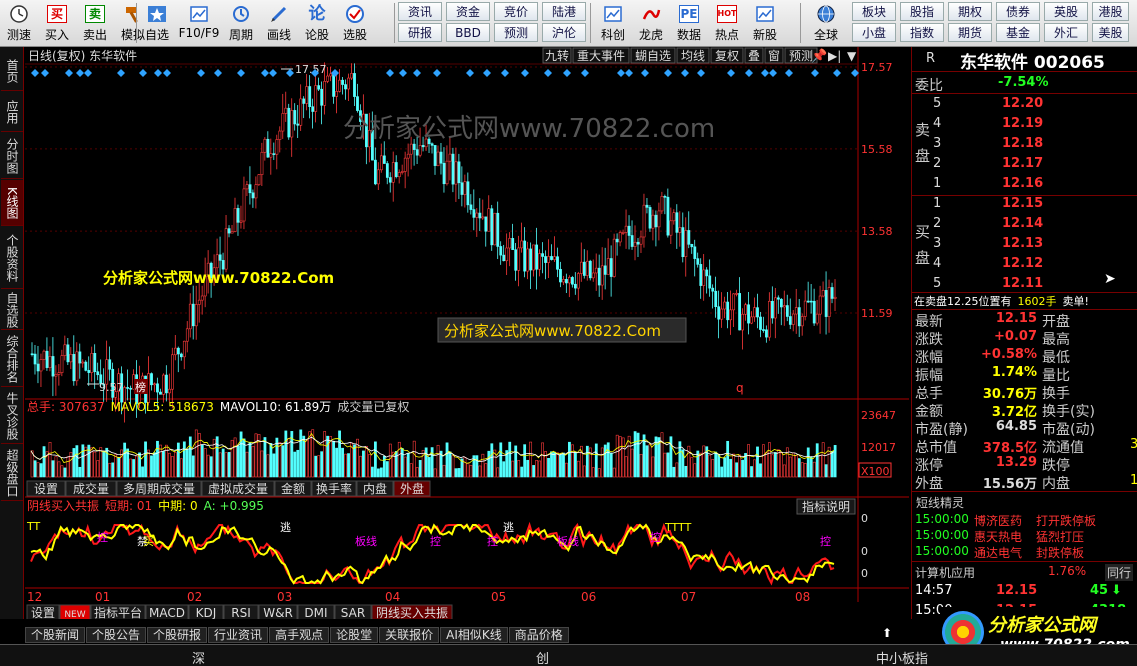 The height and width of the screenshot is (666, 1137). What do you see at coordinates (727, 23) in the screenshot?
I see `toolbar-hot-button: HOT 热点` at bounding box center [727, 23].